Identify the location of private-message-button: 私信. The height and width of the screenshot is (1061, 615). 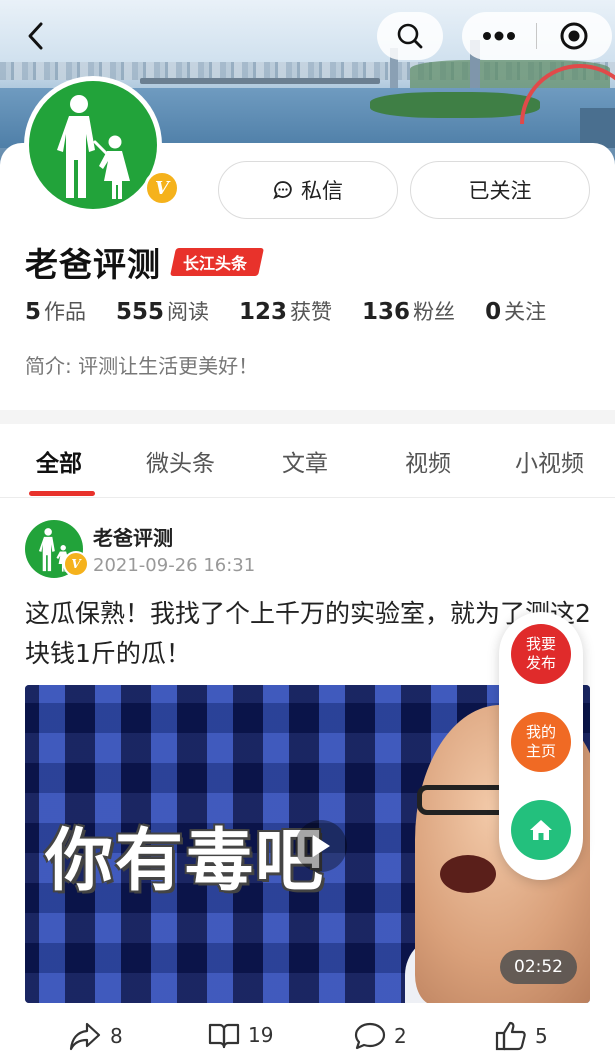
(308, 190).